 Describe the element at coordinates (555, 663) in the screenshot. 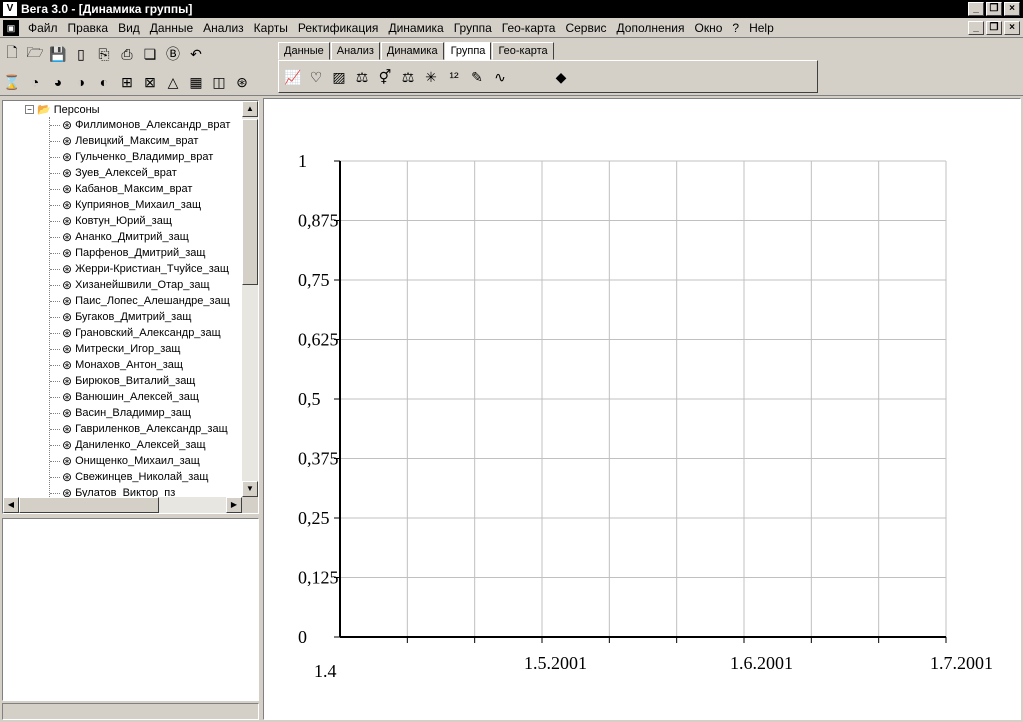

I see `x-tick-label: 1.5.2001` at that location.